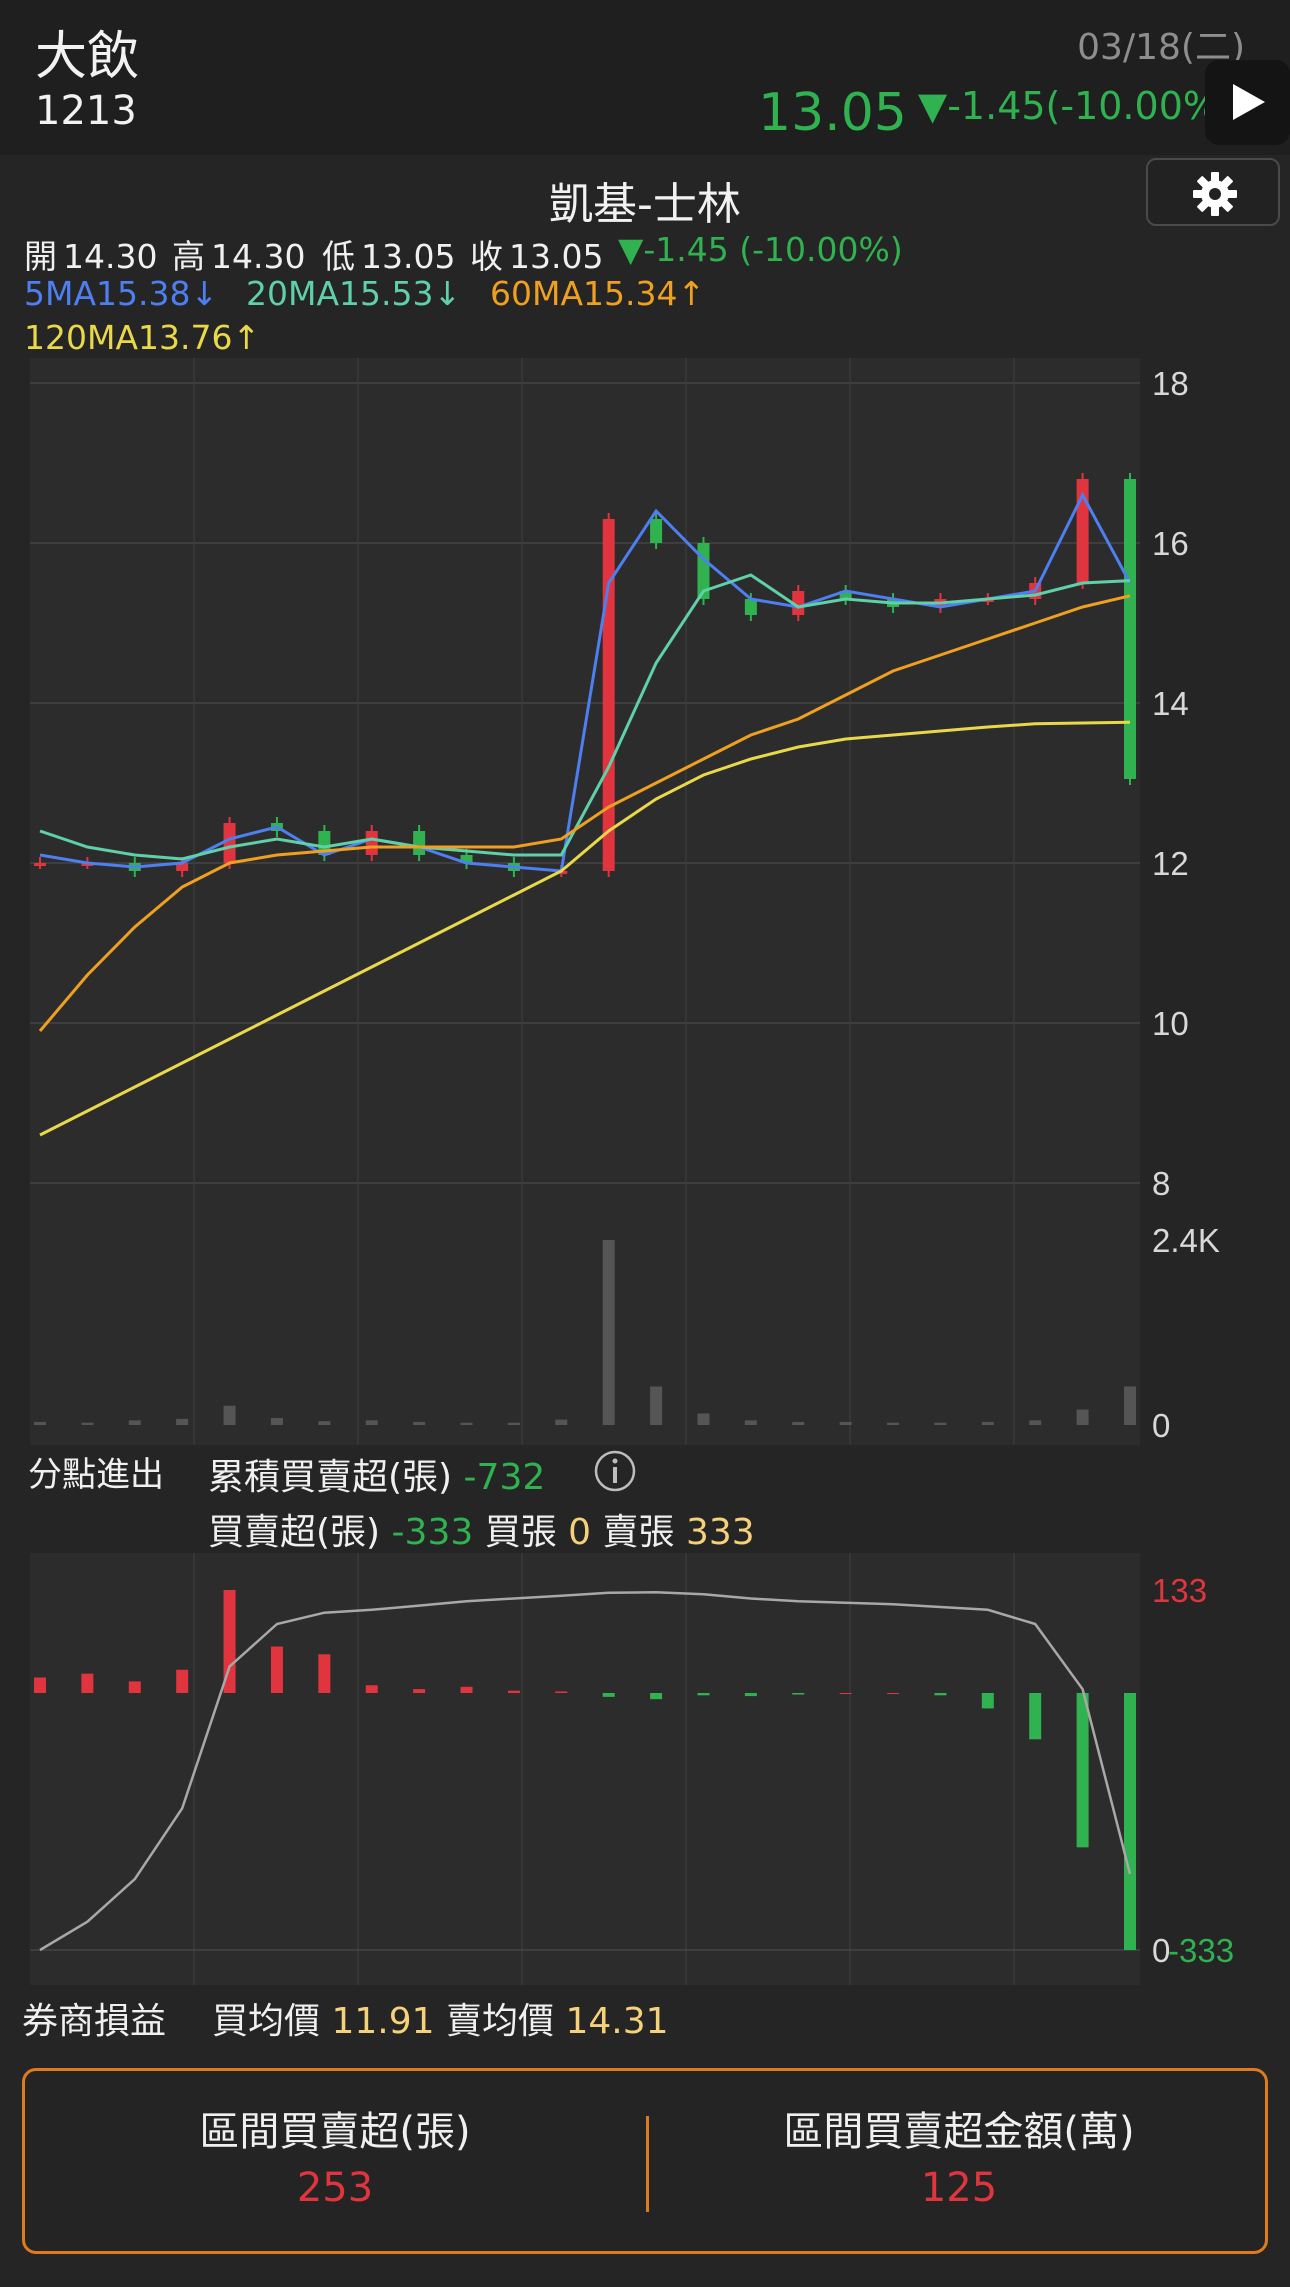 Image resolution: width=1290 pixels, height=2287 pixels. I want to click on price-tick-label: 14, so click(1170, 703).